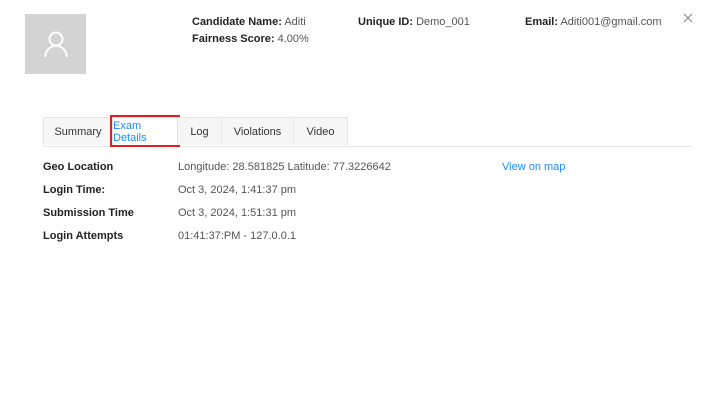 Image resolution: width=705 pixels, height=397 pixels. What do you see at coordinates (83, 236) in the screenshot?
I see `detail-label: Login Attempts` at bounding box center [83, 236].